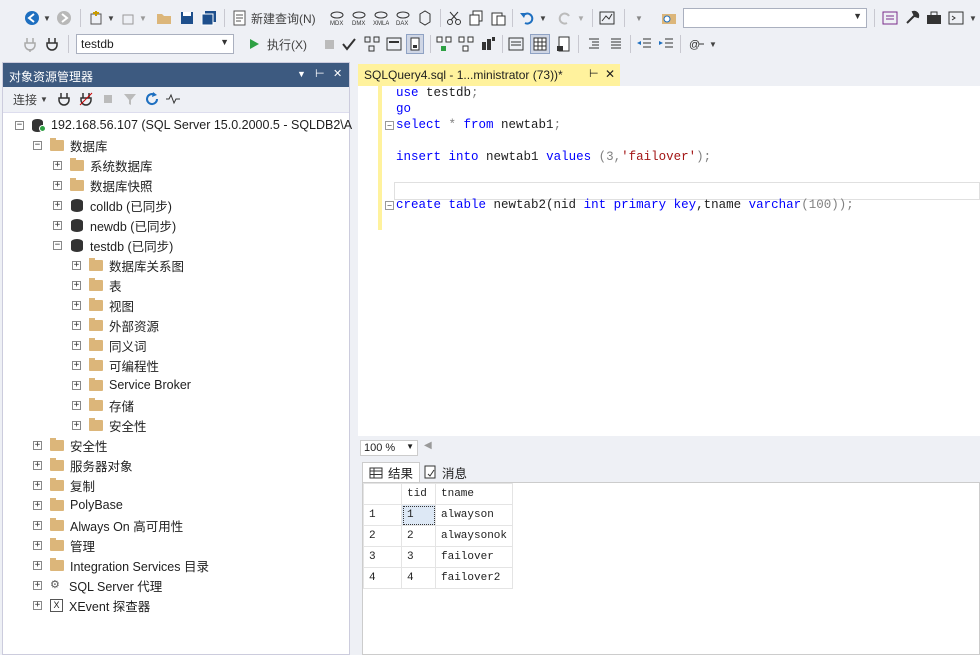 This screenshot has width=980, height=655. Describe the element at coordinates (488, 44) in the screenshot. I see `client-stats-icon` at that location.